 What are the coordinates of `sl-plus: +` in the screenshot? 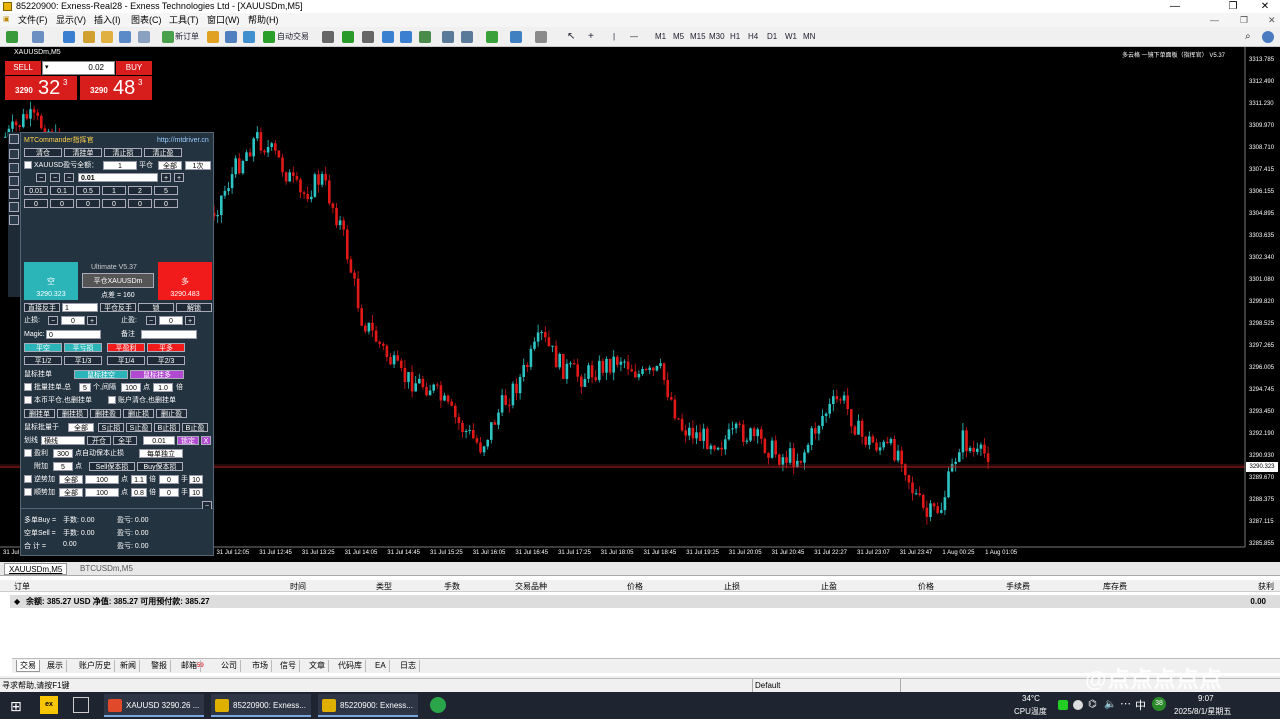 It's located at (92, 320).